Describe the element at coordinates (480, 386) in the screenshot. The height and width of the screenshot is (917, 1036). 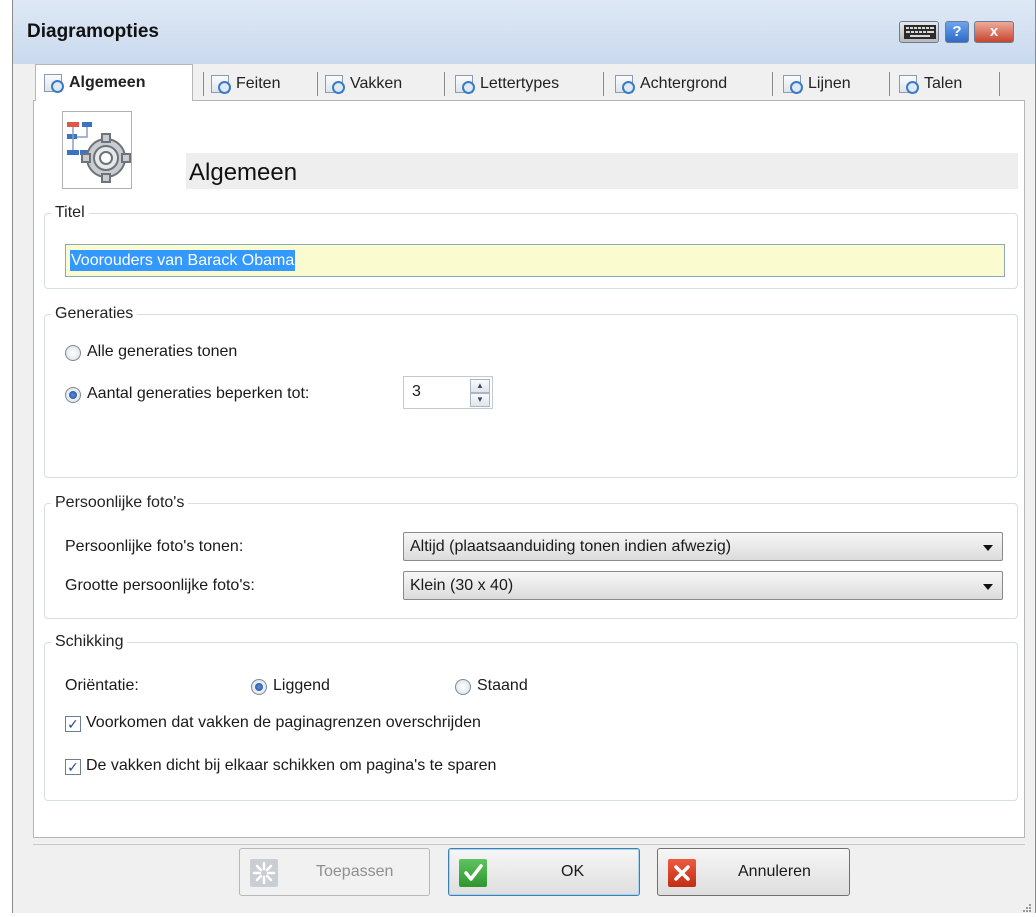
I see `spinner-up-icon: ▲` at that location.